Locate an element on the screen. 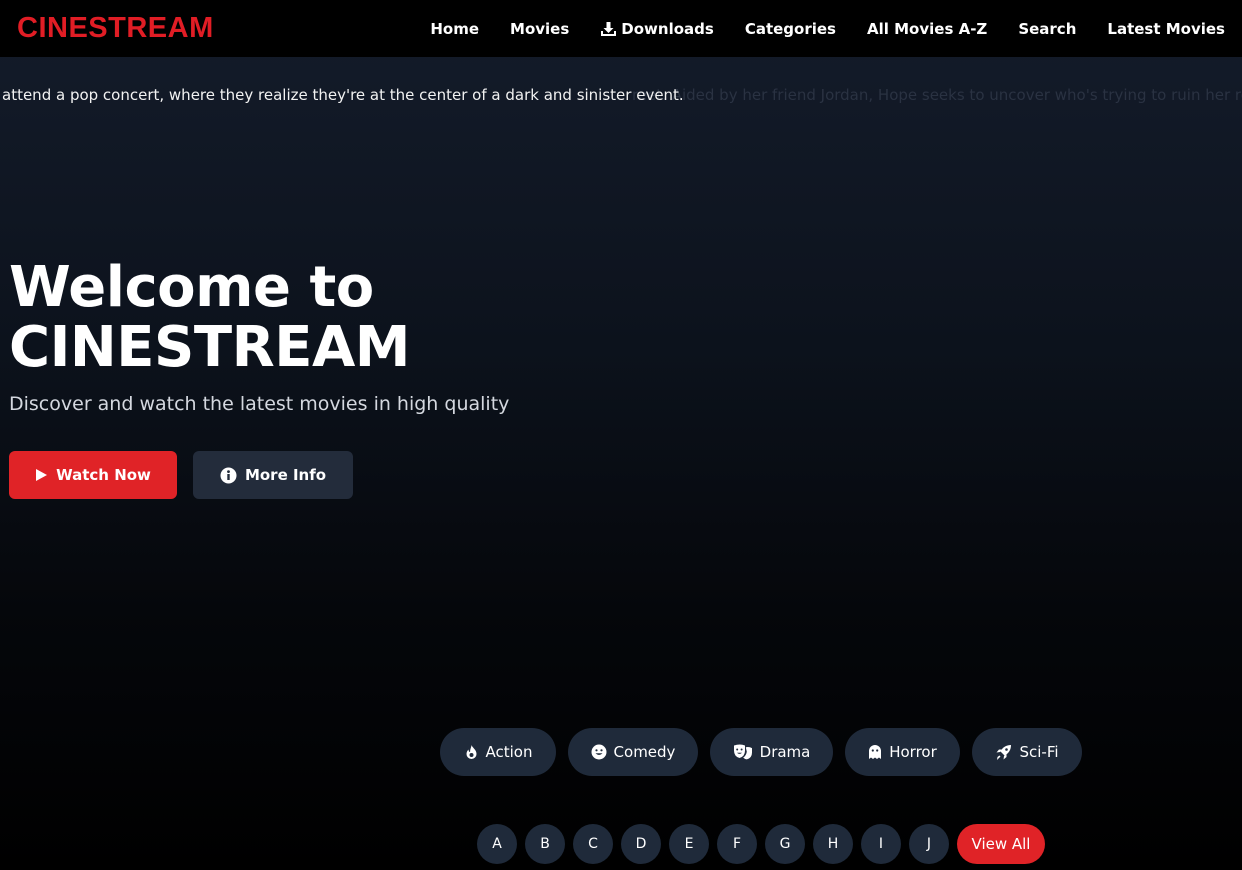 This screenshot has height=870, width=1242. nav-downloads-label: Downloads is located at coordinates (667, 28).